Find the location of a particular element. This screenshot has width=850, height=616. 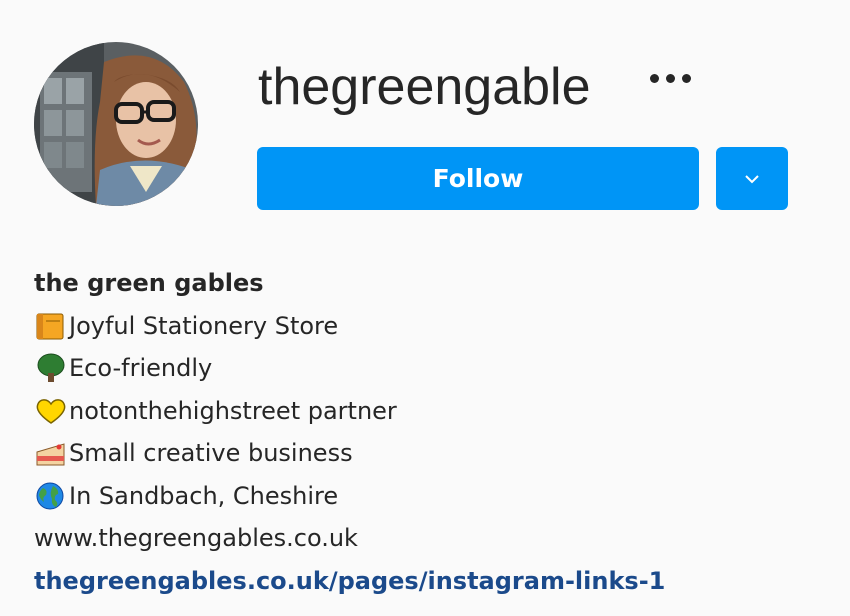

bio-text: Joyful Stationery Store is located at coordinates (204, 325).